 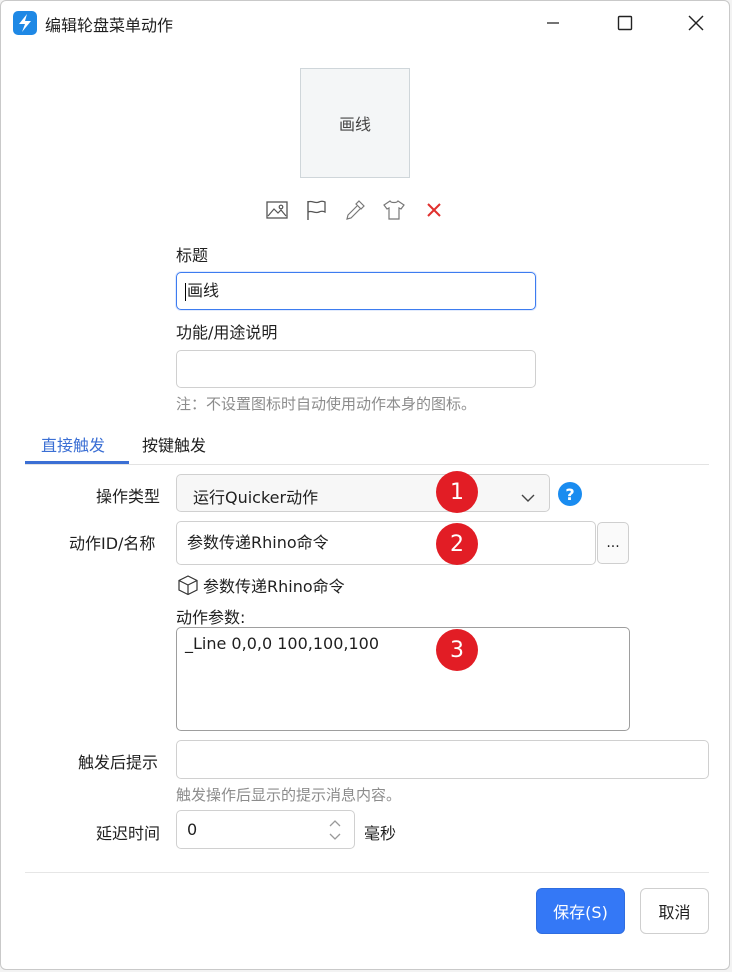 What do you see at coordinates (128, 833) in the screenshot?
I see `delay-label: 延迟时间` at bounding box center [128, 833].